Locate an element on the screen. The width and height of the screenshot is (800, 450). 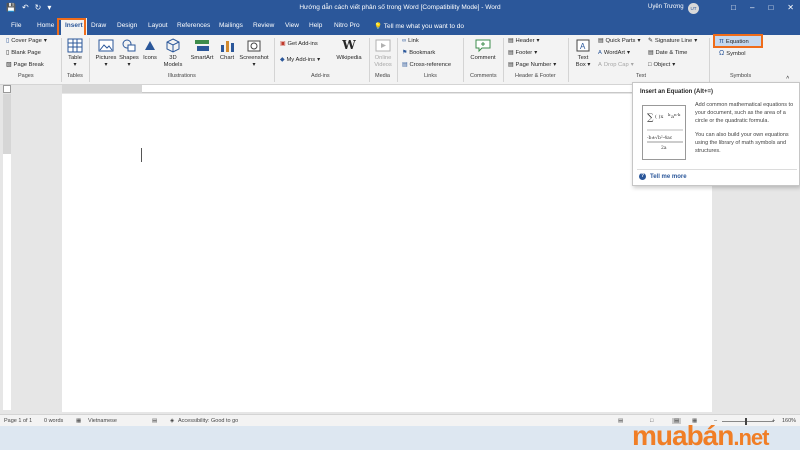
smartart-icon is located at coordinates (202, 45).